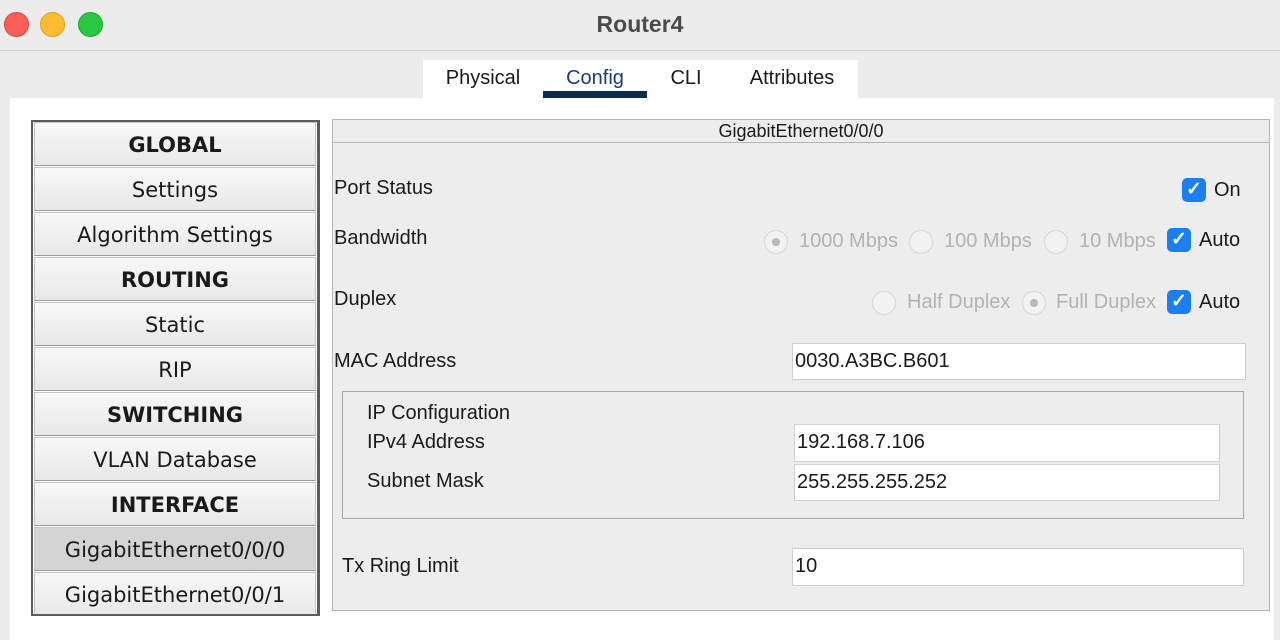 The image size is (1280, 640). I want to click on sidebar-item-rip: RIP, so click(175, 369).